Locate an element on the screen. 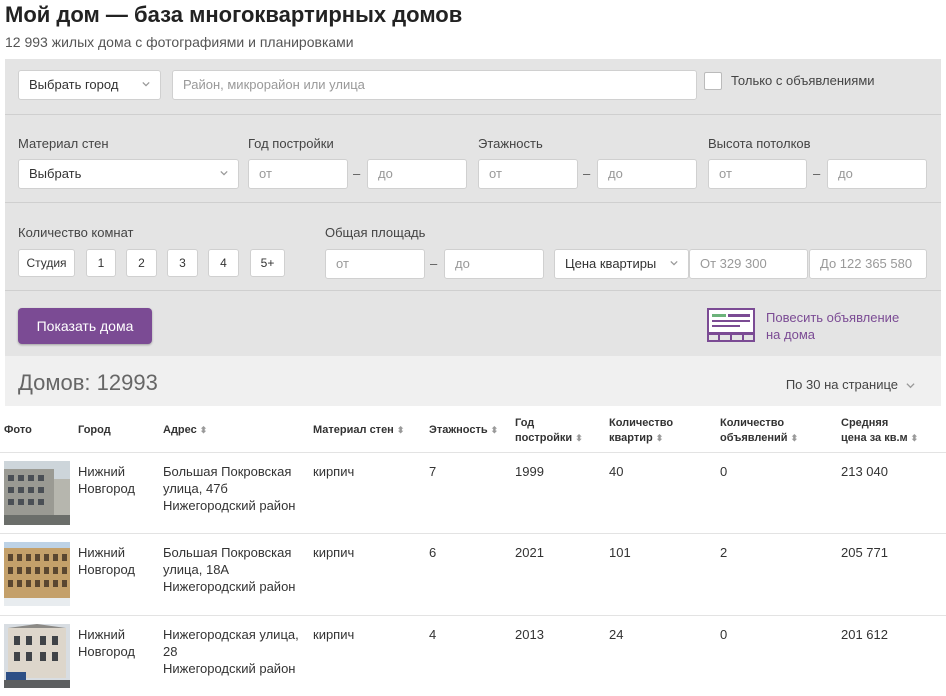  rooms-option-studio: Студия is located at coordinates (46, 263).